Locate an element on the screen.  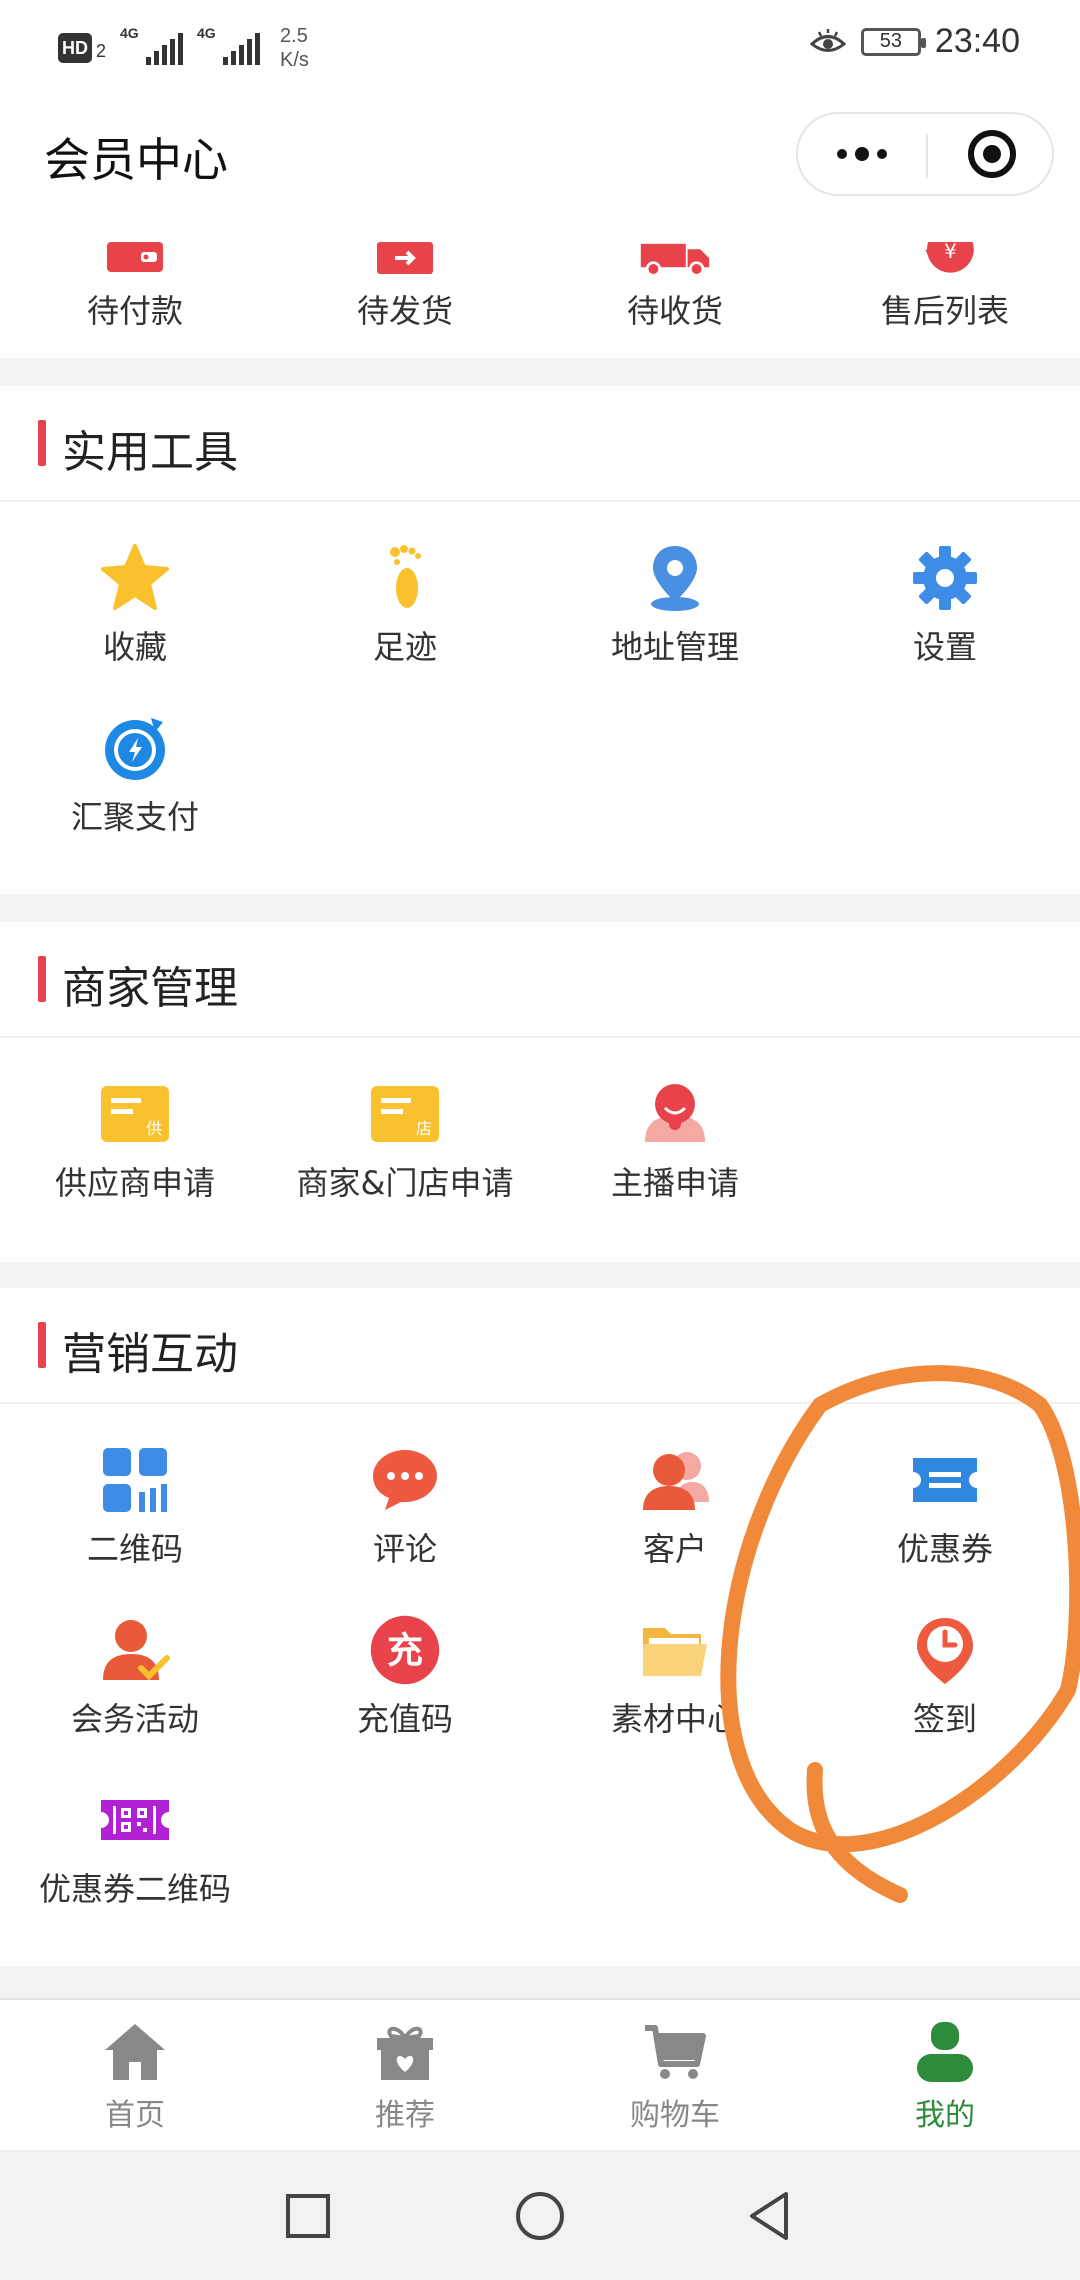
tab-label: 购物车 is located at coordinates (675, 2115).